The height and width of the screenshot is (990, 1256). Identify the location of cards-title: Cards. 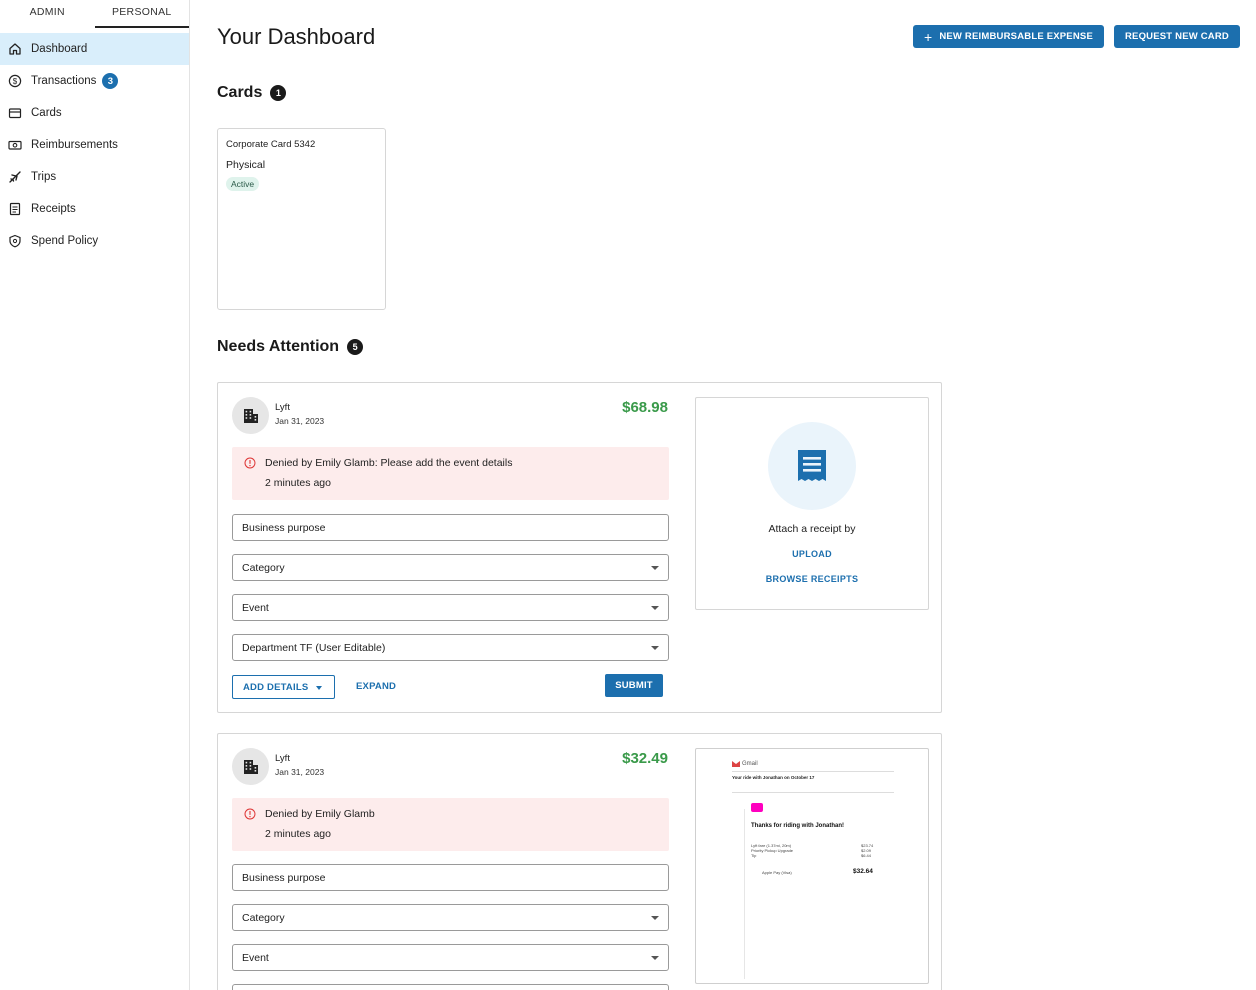
(240, 92).